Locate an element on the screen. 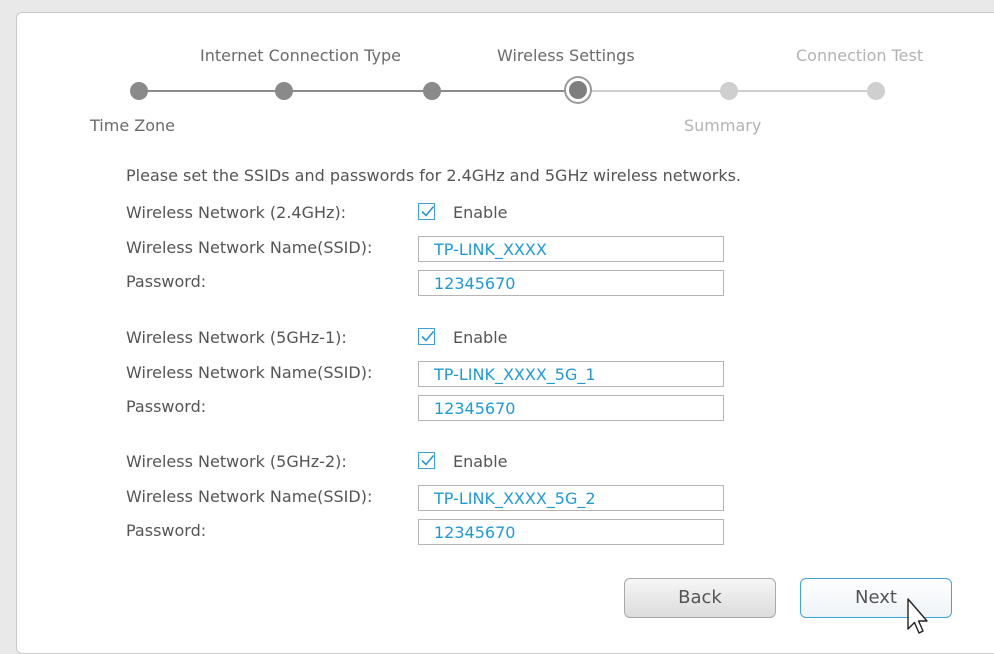  network-24ghz-password-label: Password: is located at coordinates (166, 281).